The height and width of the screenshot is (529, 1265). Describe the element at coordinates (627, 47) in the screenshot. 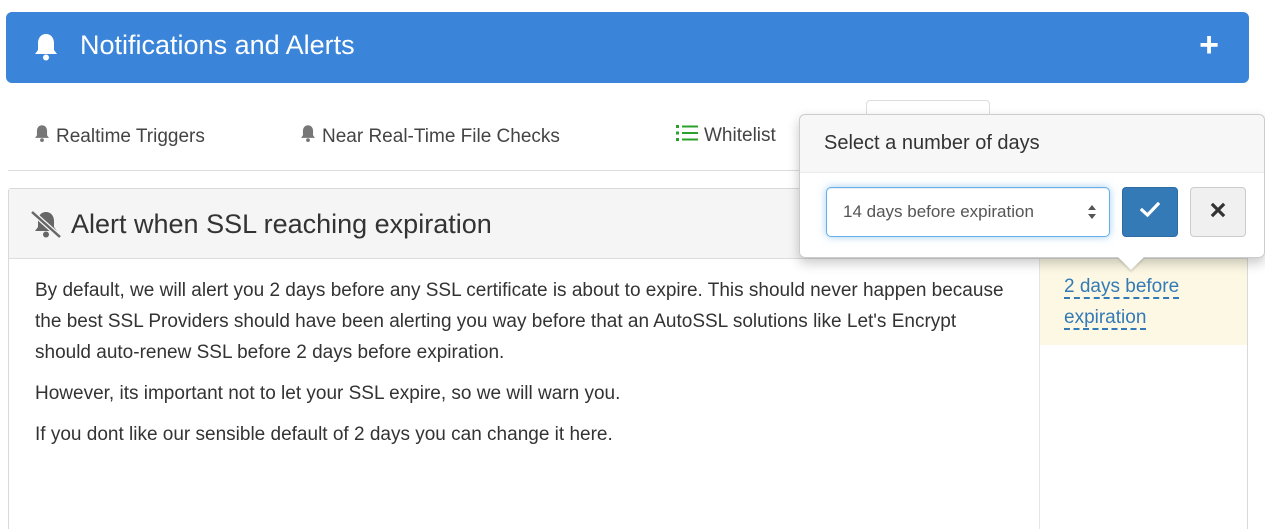

I see `notifications-header: Notifications and Alerts +` at that location.